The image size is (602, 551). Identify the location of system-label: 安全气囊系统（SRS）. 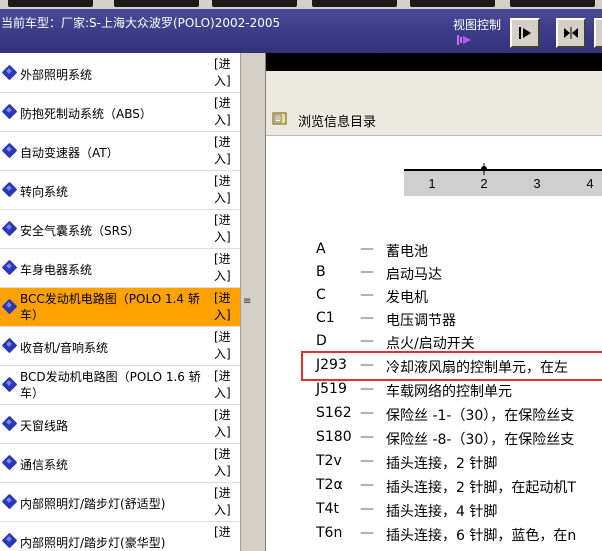
(80, 231).